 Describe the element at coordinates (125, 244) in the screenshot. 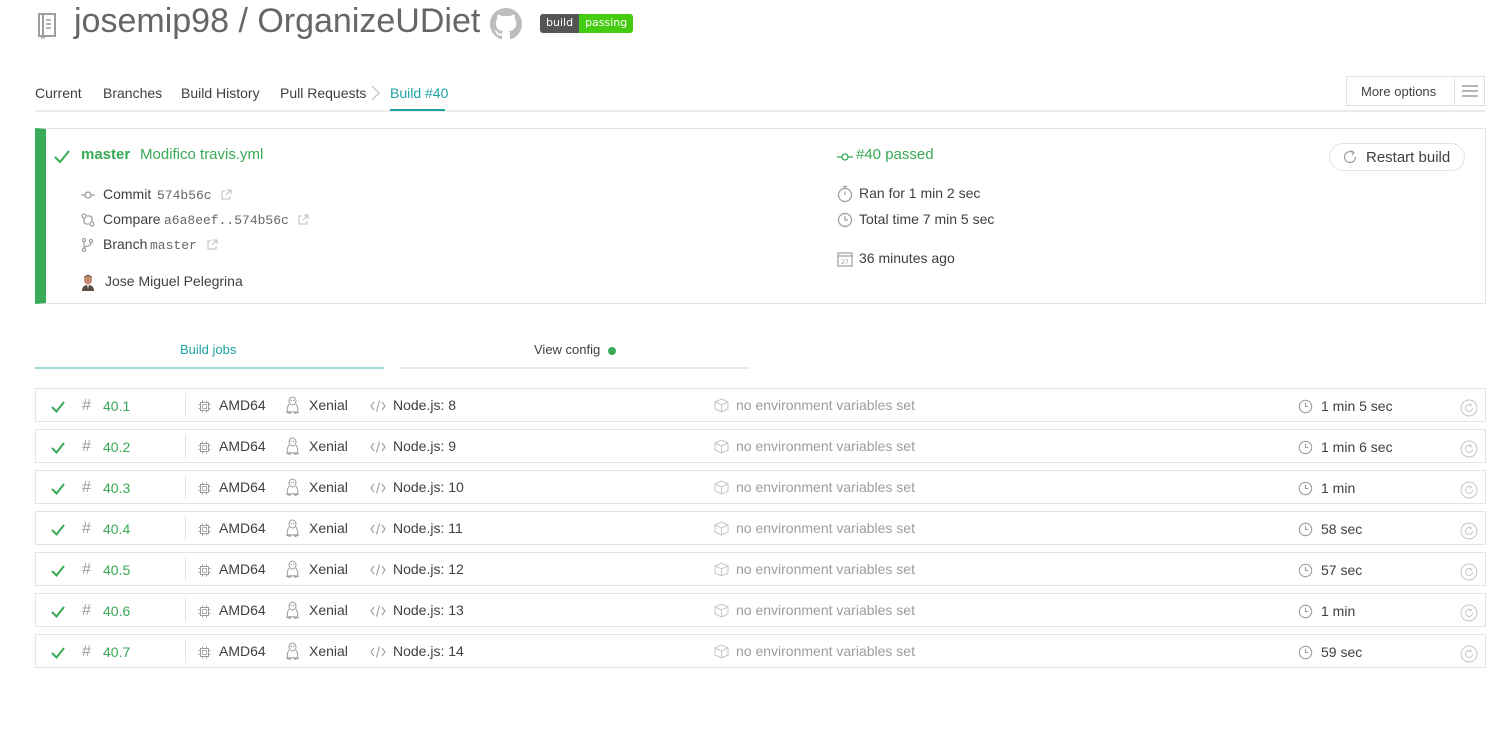

I see `branch-label: Branch` at that location.